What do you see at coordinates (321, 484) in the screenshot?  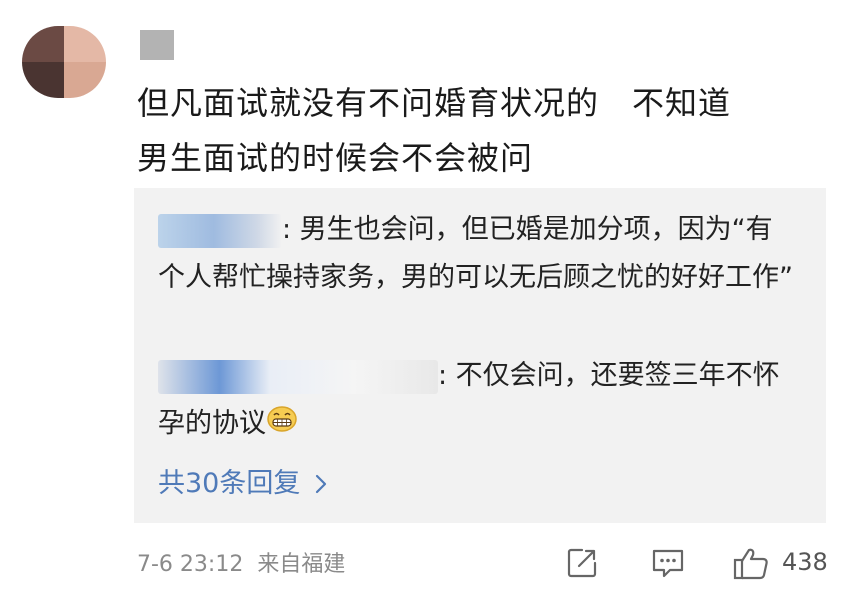 I see `chevron-right-icon` at bounding box center [321, 484].